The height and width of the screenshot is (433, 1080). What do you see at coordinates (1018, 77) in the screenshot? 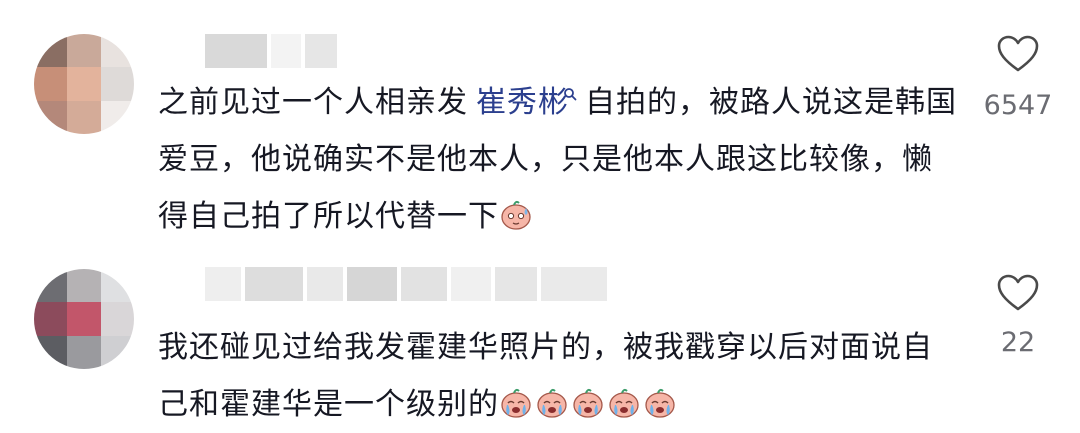
I see `like-button: 6547` at bounding box center [1018, 77].